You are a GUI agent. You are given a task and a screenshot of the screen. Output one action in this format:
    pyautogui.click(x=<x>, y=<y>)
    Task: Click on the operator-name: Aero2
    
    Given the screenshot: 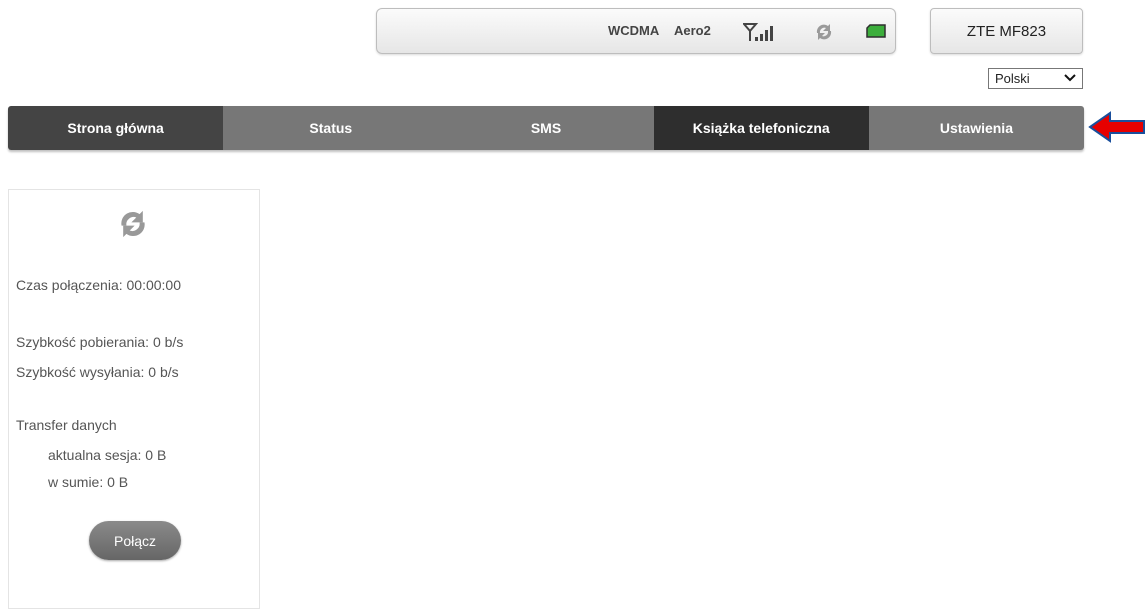 What is the action you would take?
    pyautogui.click(x=692, y=30)
    